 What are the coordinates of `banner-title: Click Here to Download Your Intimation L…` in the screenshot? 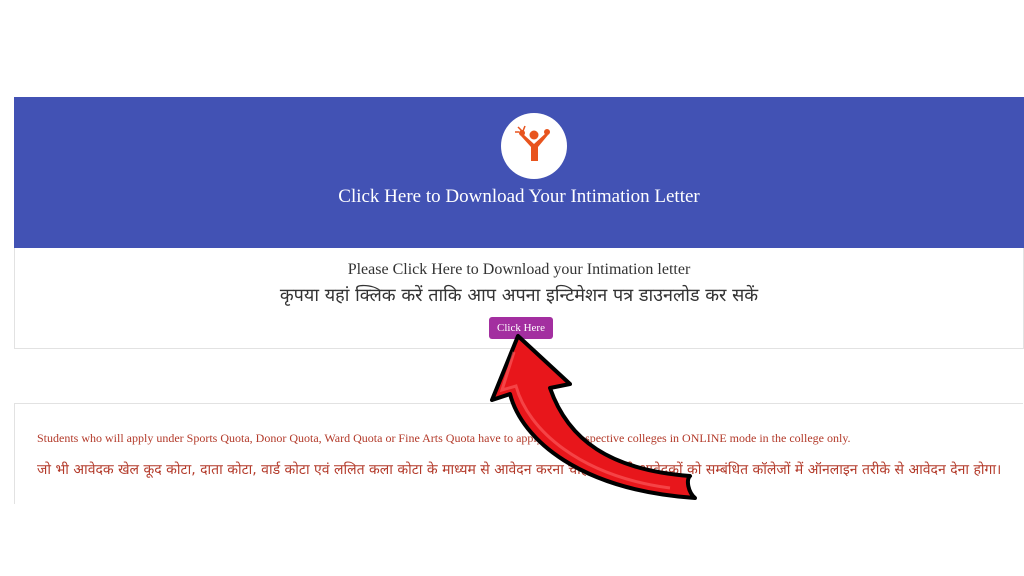 It's located at (519, 197).